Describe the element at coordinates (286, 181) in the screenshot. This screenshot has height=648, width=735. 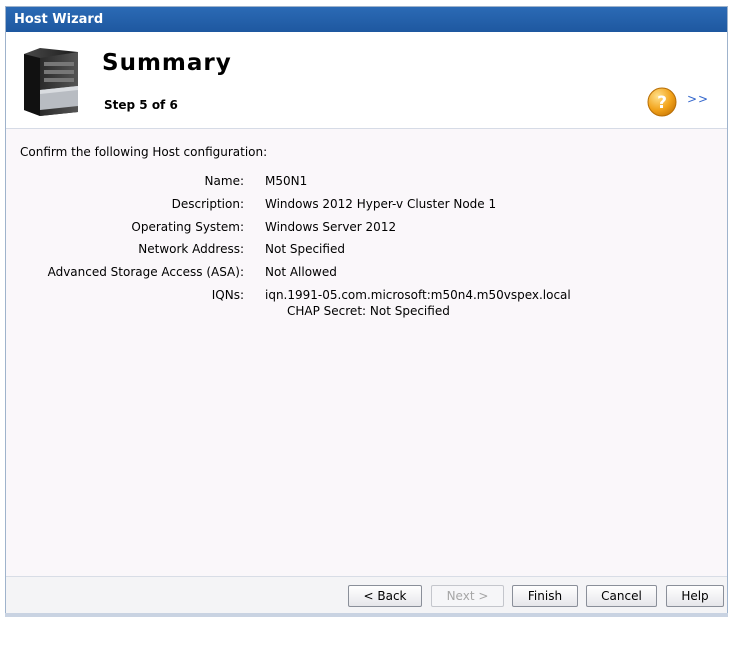
I see `field-value: M50N1` at that location.